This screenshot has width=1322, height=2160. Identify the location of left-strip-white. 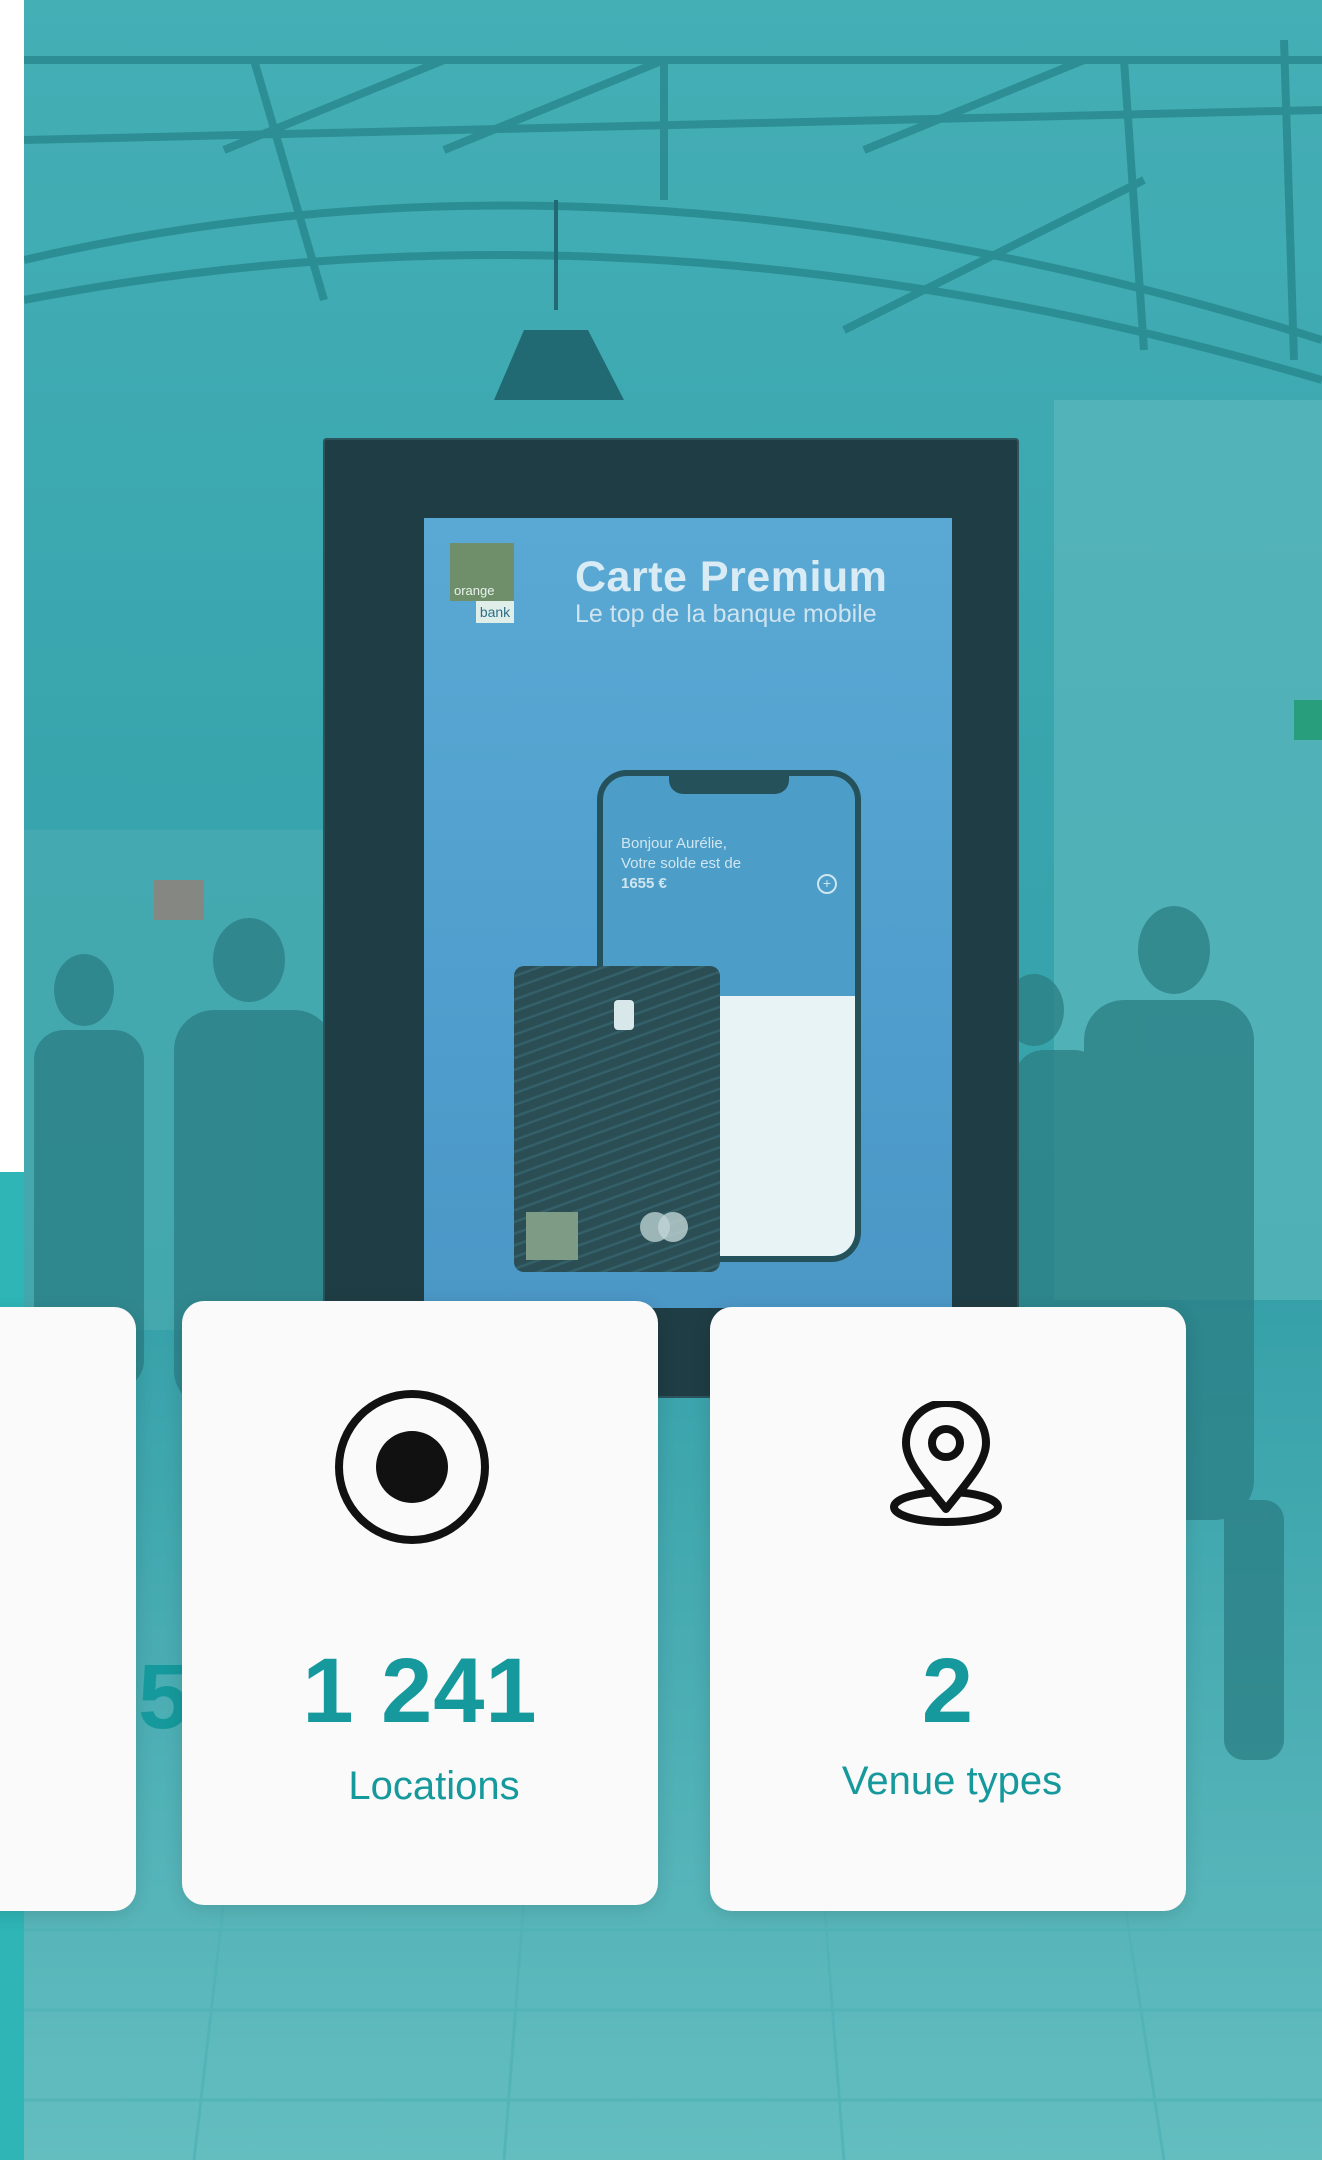
(12, 586).